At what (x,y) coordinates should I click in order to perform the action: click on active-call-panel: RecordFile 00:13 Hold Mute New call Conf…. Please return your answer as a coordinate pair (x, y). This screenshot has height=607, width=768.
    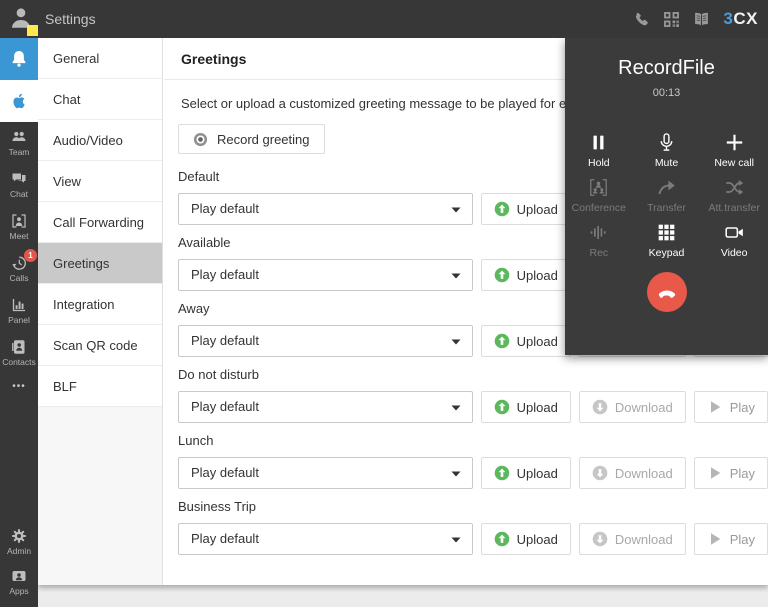
    Looking at the image, I should click on (666, 196).